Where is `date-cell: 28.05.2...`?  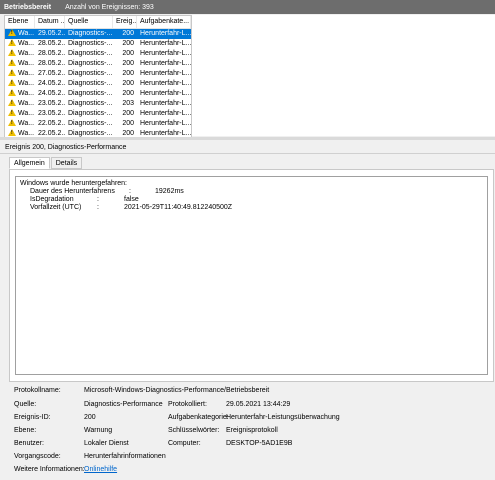 date-cell: 28.05.2... is located at coordinates (51, 53).